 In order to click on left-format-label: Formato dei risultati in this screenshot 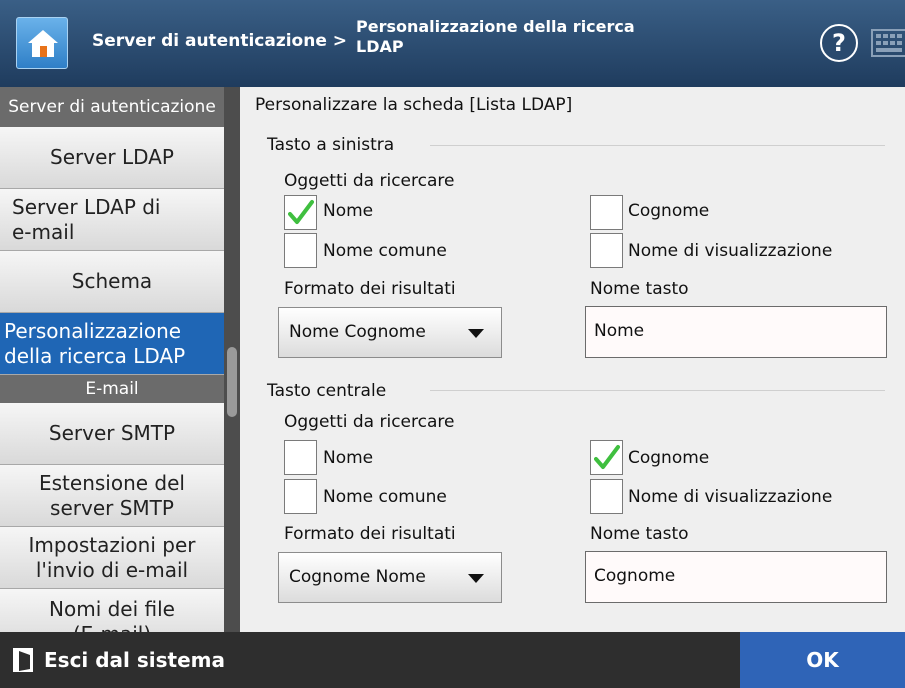, I will do `click(370, 289)`.